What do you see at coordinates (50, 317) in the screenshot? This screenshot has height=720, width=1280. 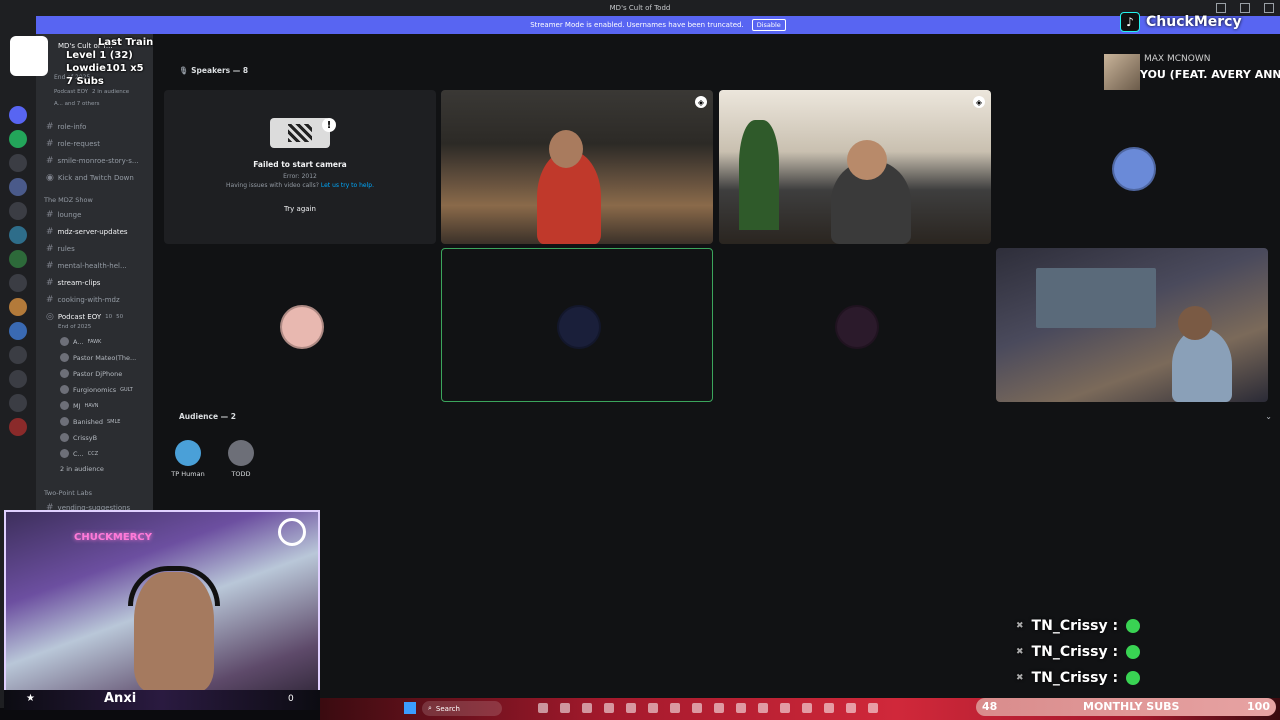 I see `stage-icon: ◎` at bounding box center [50, 317].